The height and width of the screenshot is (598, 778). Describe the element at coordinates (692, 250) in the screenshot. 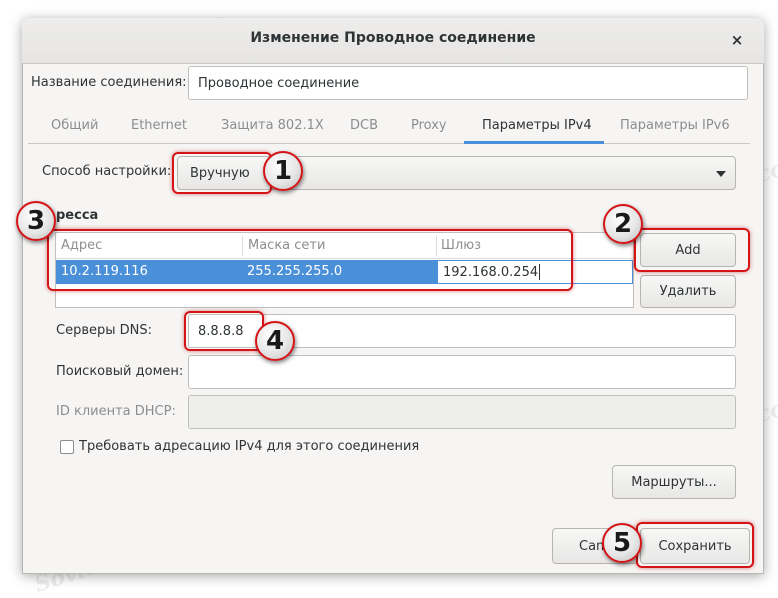

I see `annotation-highlight-add` at that location.